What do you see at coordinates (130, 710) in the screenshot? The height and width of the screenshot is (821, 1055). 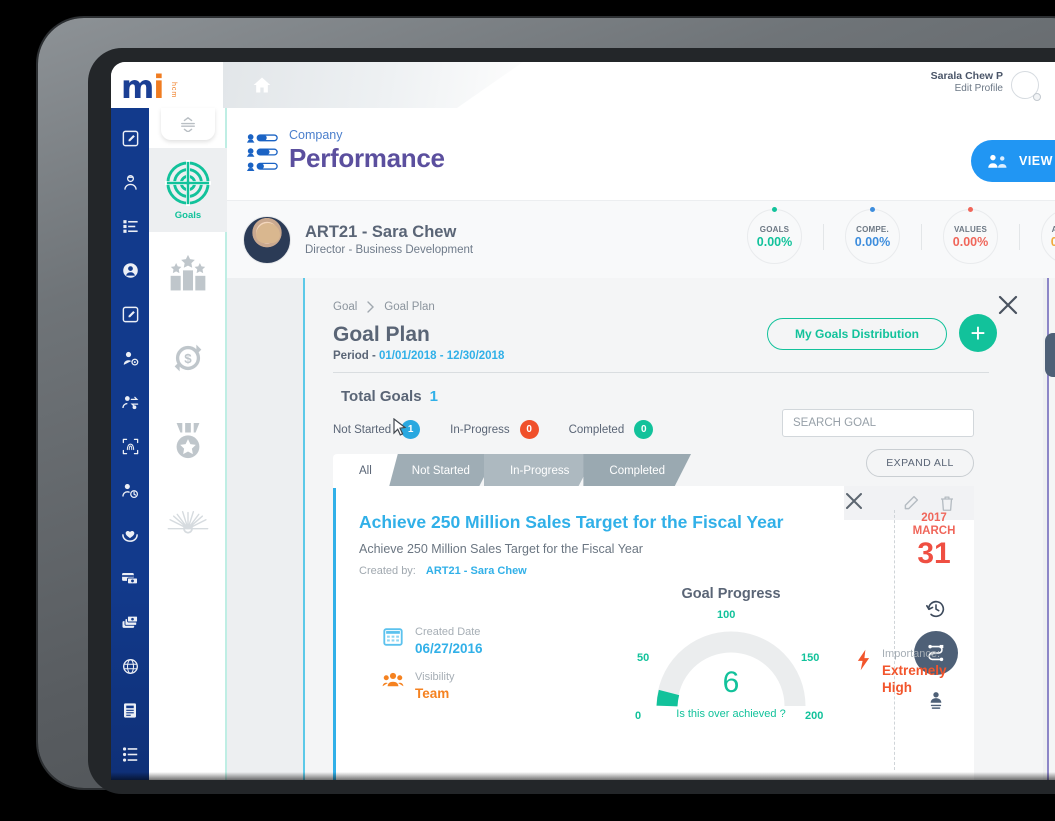 I see `sidebar-item-recruitment` at bounding box center [130, 710].